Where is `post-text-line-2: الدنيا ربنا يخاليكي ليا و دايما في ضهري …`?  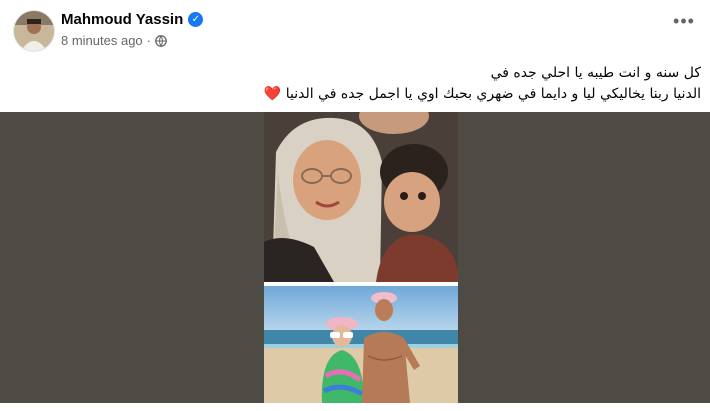 post-text-line-2: الدنيا ربنا يخاليكي ليا و دايما في ضهري … is located at coordinates (493, 94).